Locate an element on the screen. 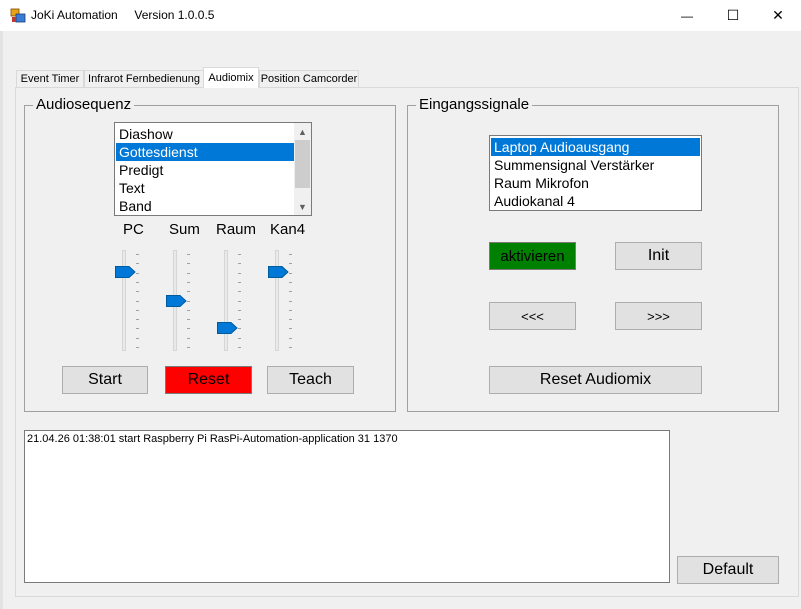 The image size is (801, 609). slider-label-raum: Raum is located at coordinates (236, 229).